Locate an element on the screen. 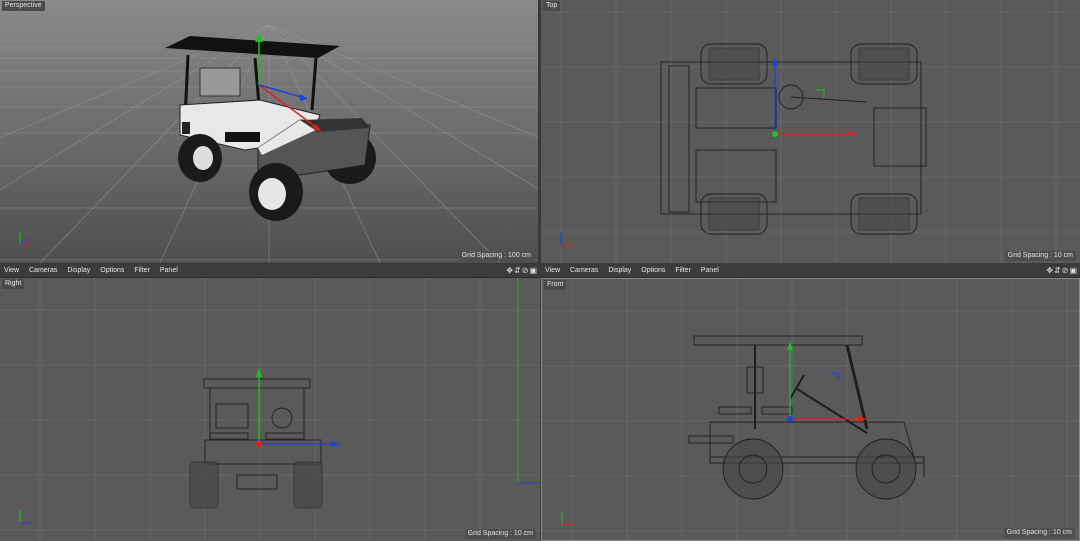 Image resolution: width=1080 pixels, height=541 pixels. gizmo-top is located at coordinates (814, 97).